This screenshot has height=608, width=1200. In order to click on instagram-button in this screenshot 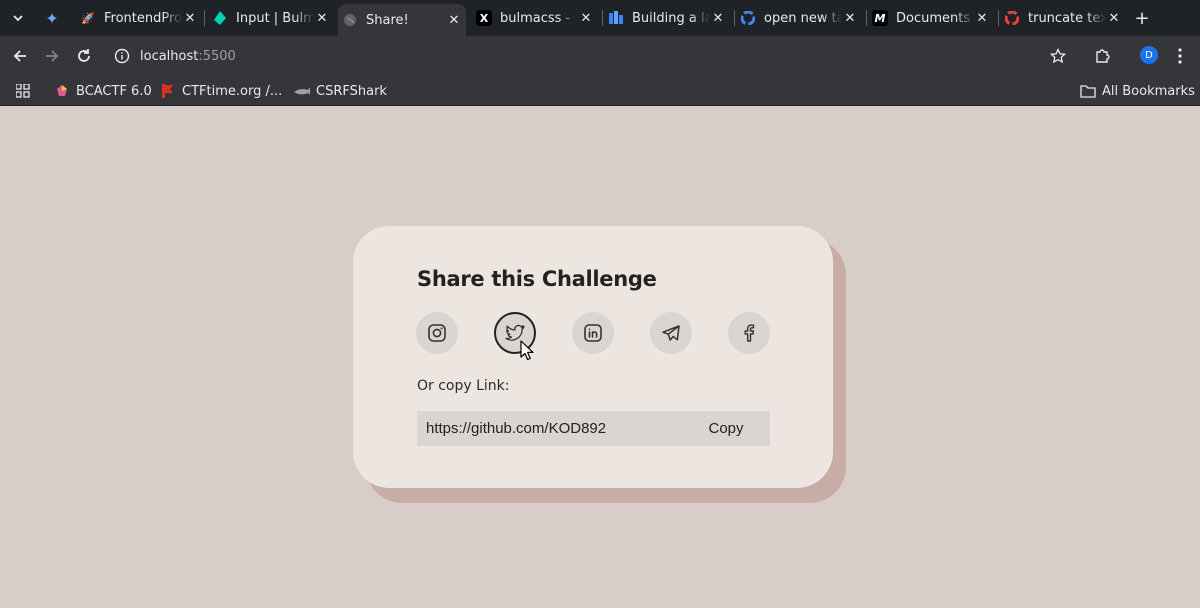, I will do `click(437, 333)`.